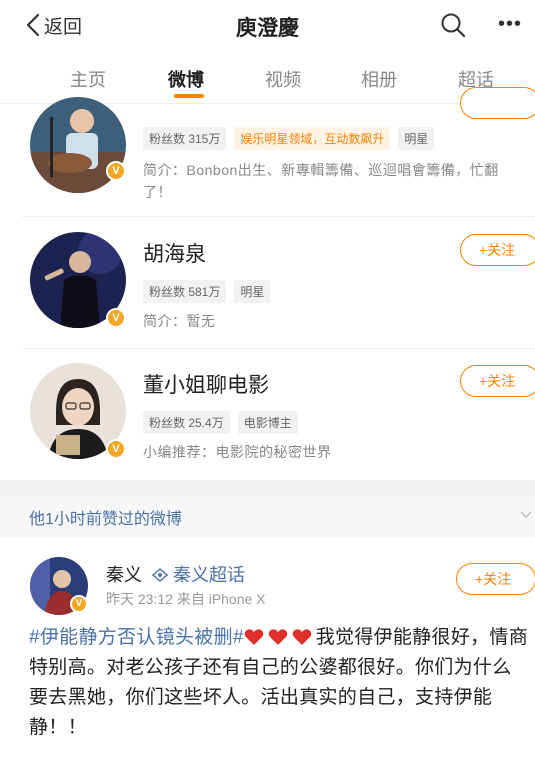 The image size is (535, 757). What do you see at coordinates (124, 574) in the screenshot?
I see `post-author-name: 秦义` at bounding box center [124, 574].